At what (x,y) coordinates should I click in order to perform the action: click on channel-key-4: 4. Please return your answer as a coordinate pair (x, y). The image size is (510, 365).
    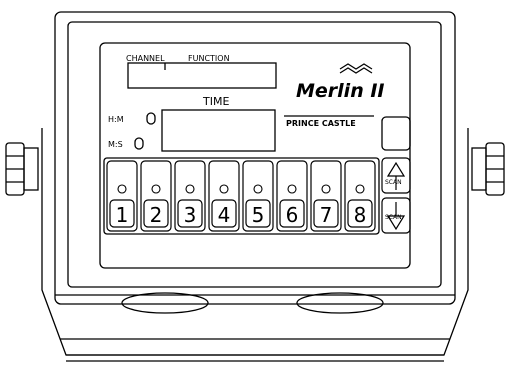
    Looking at the image, I should click on (224, 196).